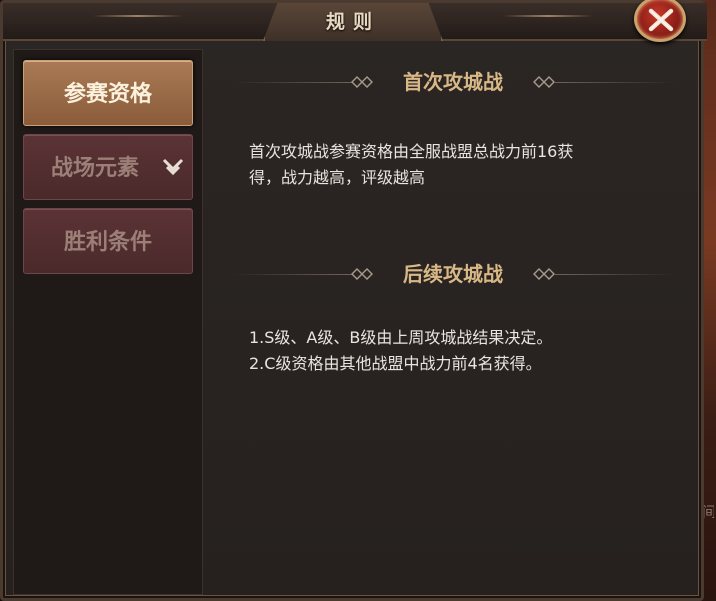  I want to click on dialog-title: 规则, so click(352, 22).